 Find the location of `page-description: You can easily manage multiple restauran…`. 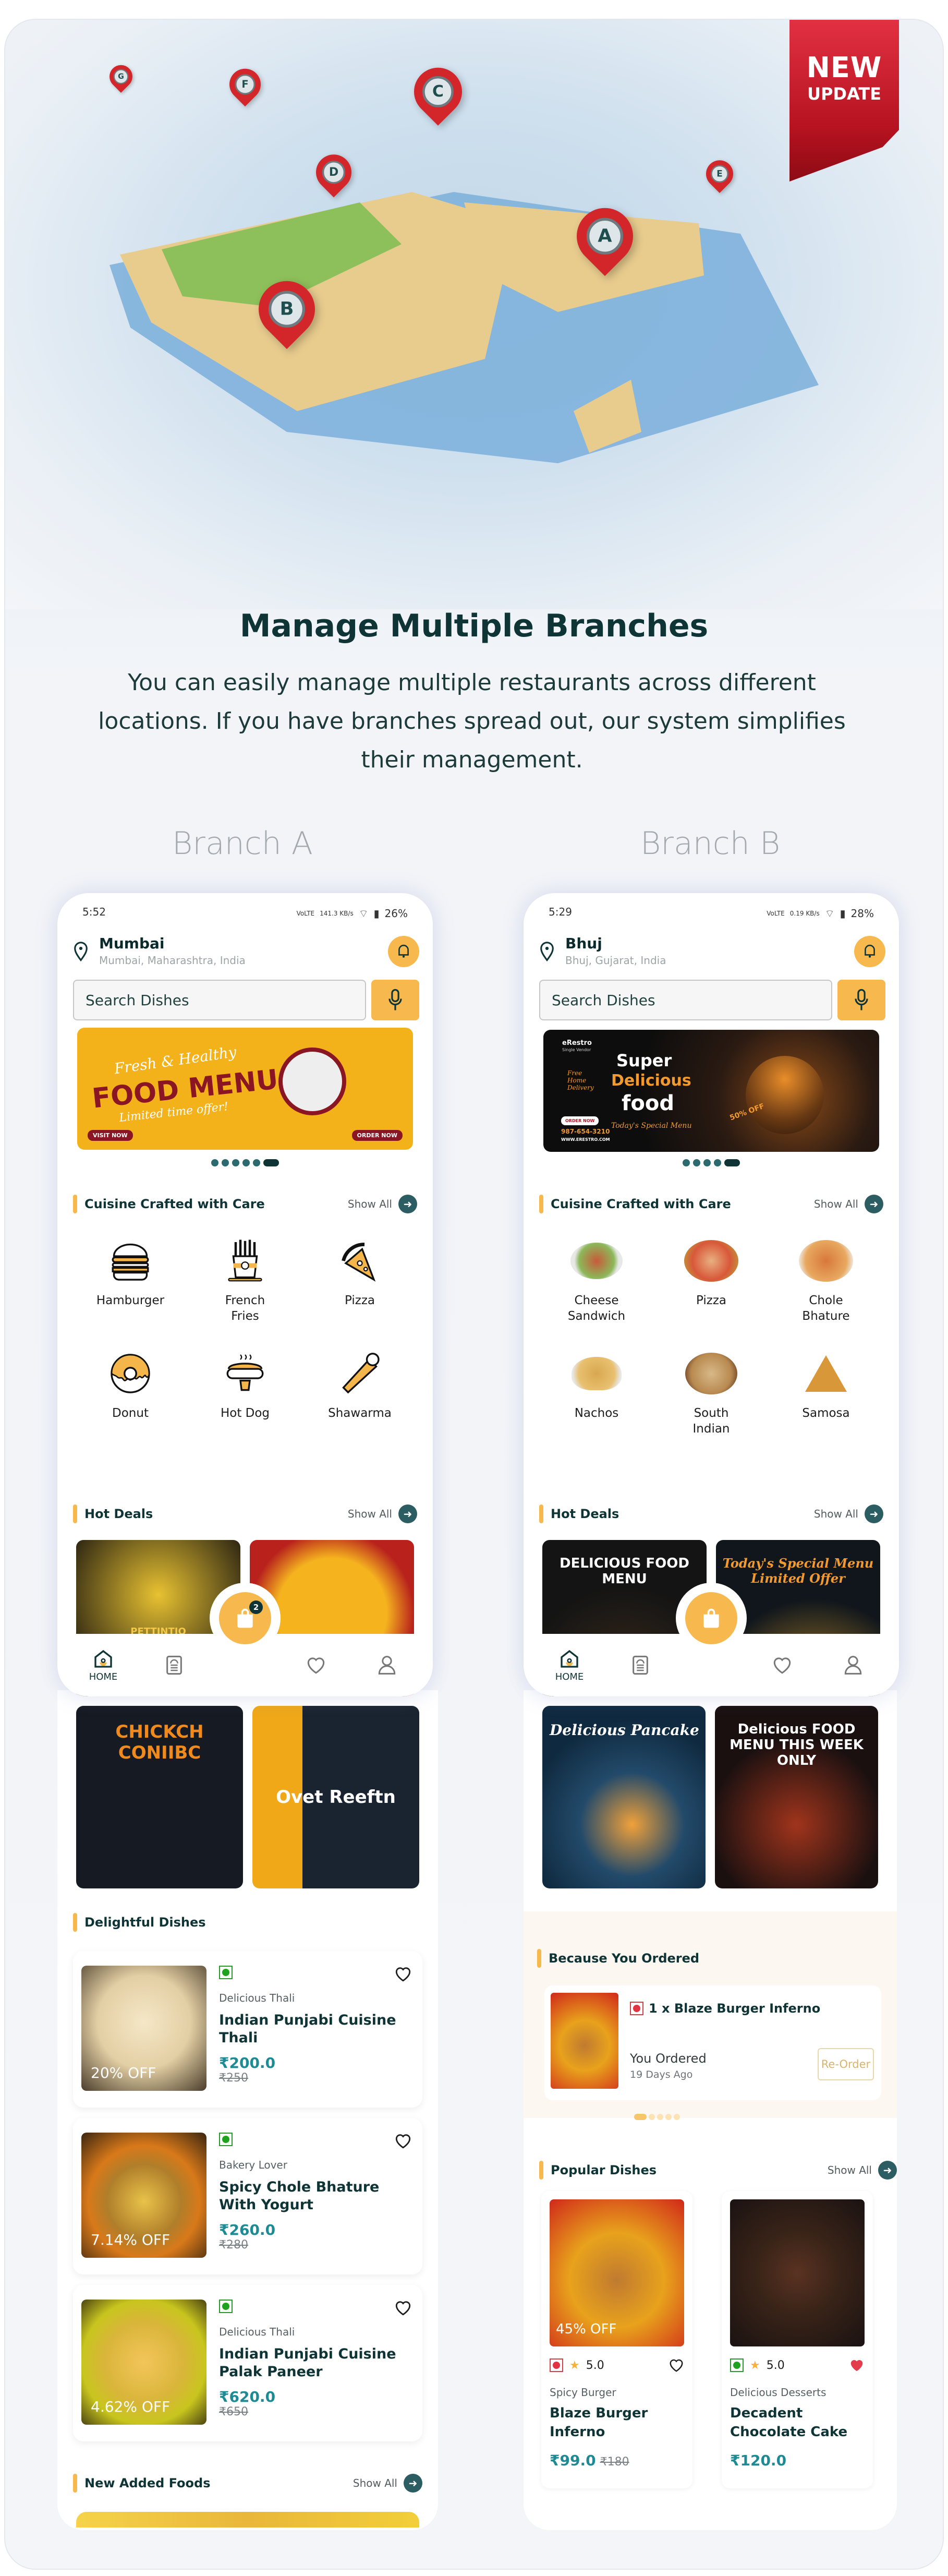

page-description: You can easily manage multiple restauran… is located at coordinates (472, 721).